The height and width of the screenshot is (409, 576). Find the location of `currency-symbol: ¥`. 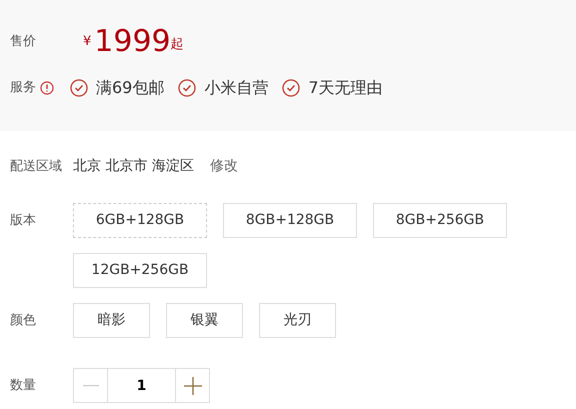

currency-symbol: ¥ is located at coordinates (87, 41).